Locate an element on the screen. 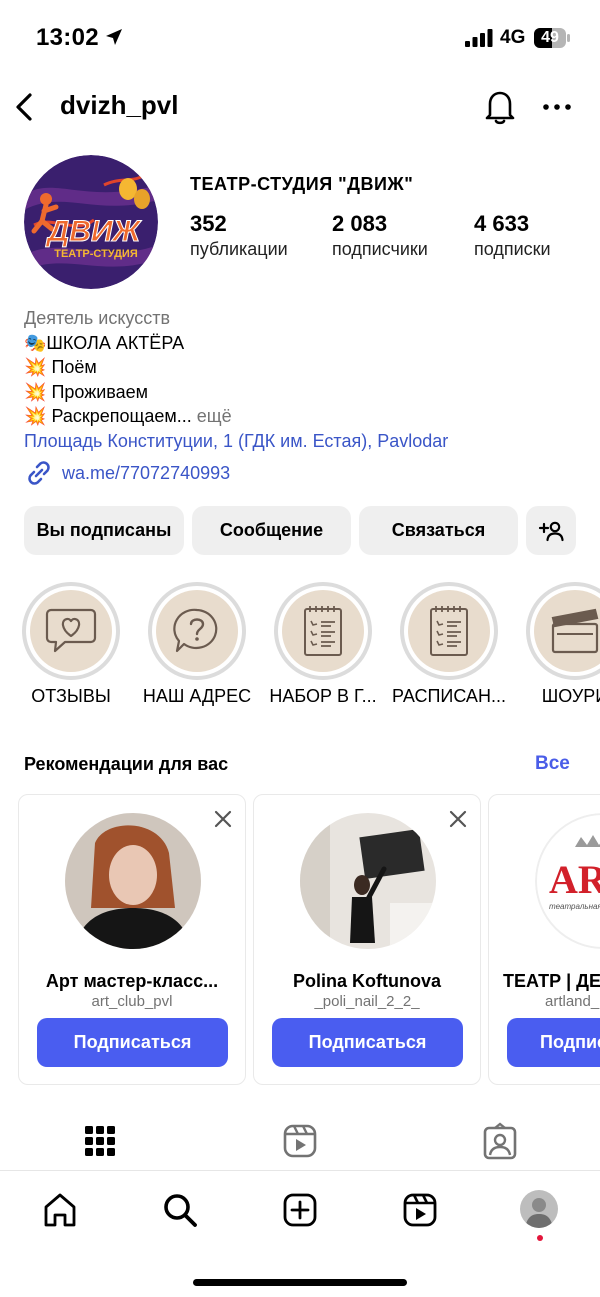 The width and height of the screenshot is (600, 1297). contact-button: Связаться is located at coordinates (438, 530).